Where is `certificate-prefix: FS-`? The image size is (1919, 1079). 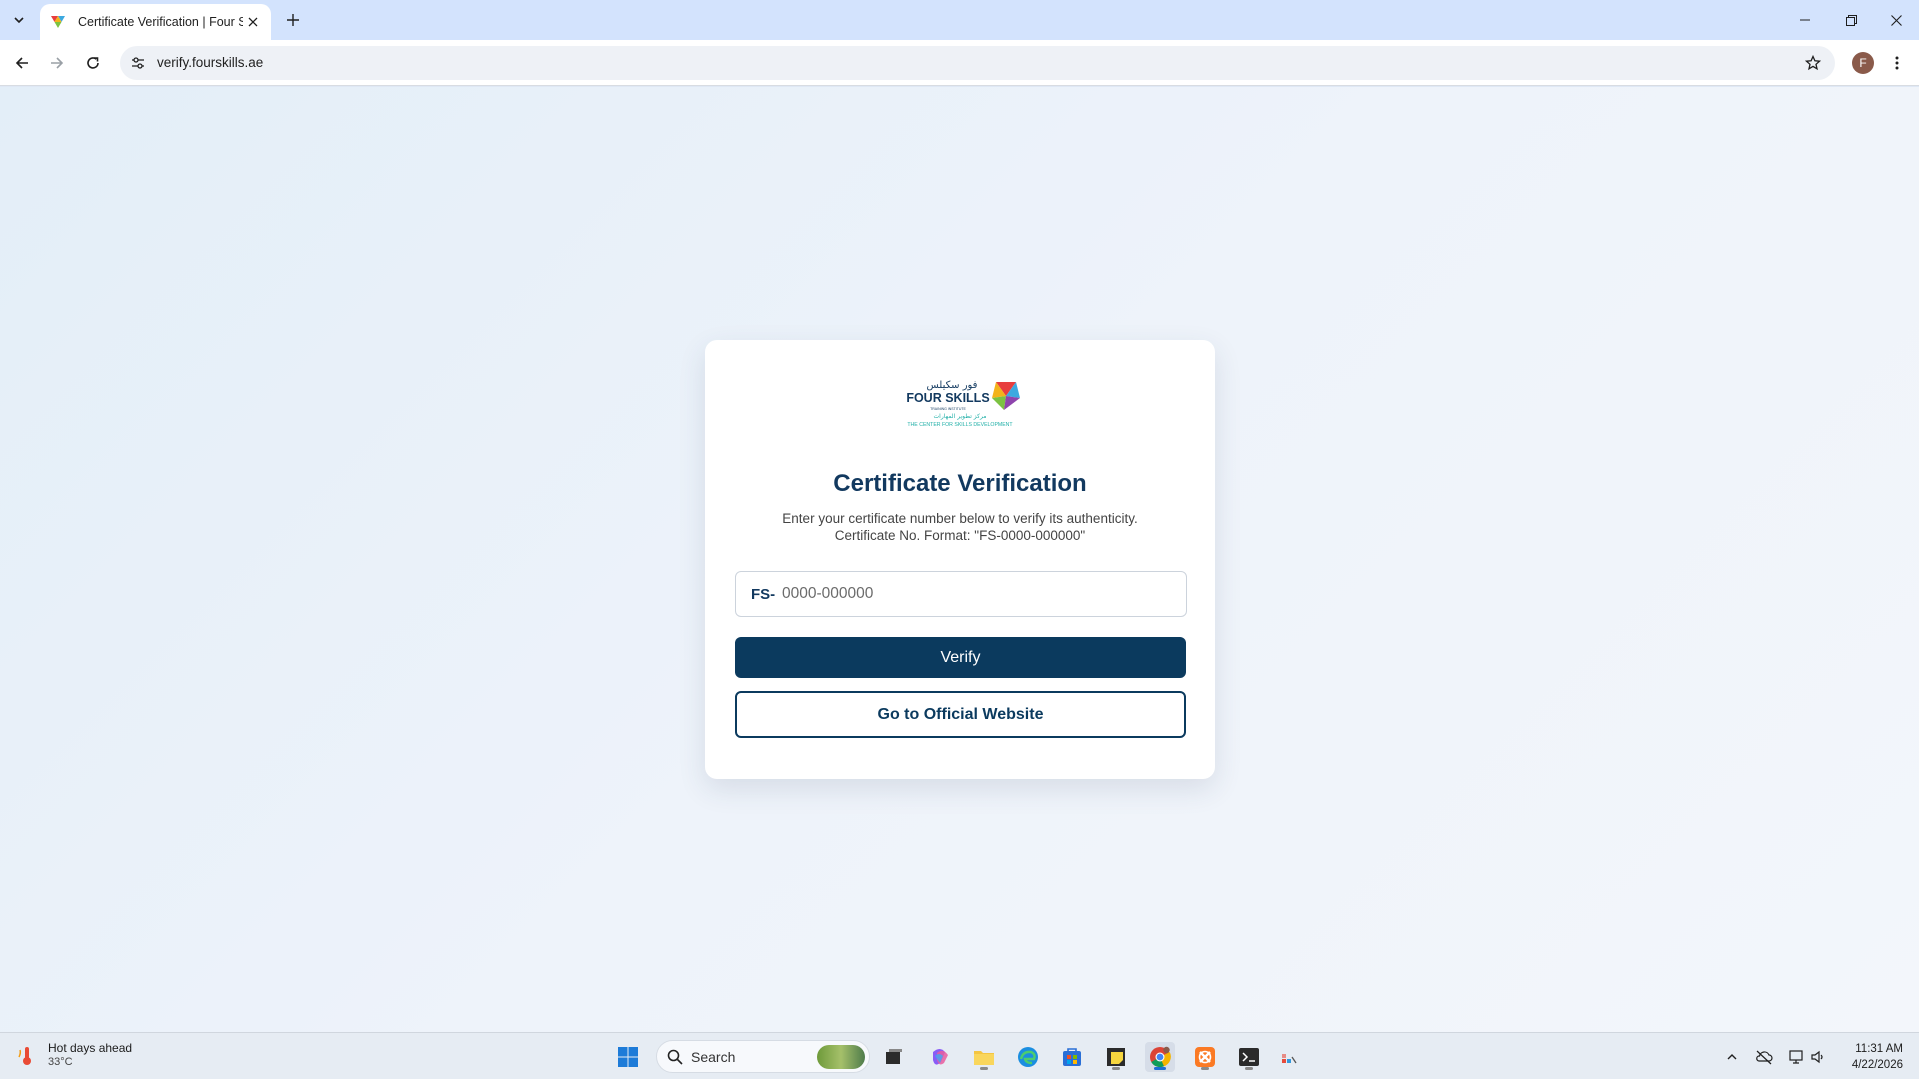
certificate-prefix: FS- is located at coordinates (763, 594).